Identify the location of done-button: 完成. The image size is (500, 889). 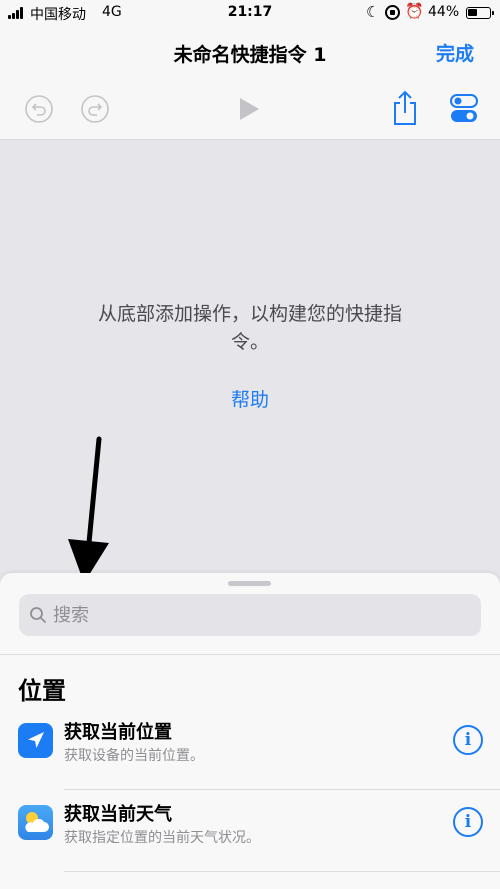
(455, 52).